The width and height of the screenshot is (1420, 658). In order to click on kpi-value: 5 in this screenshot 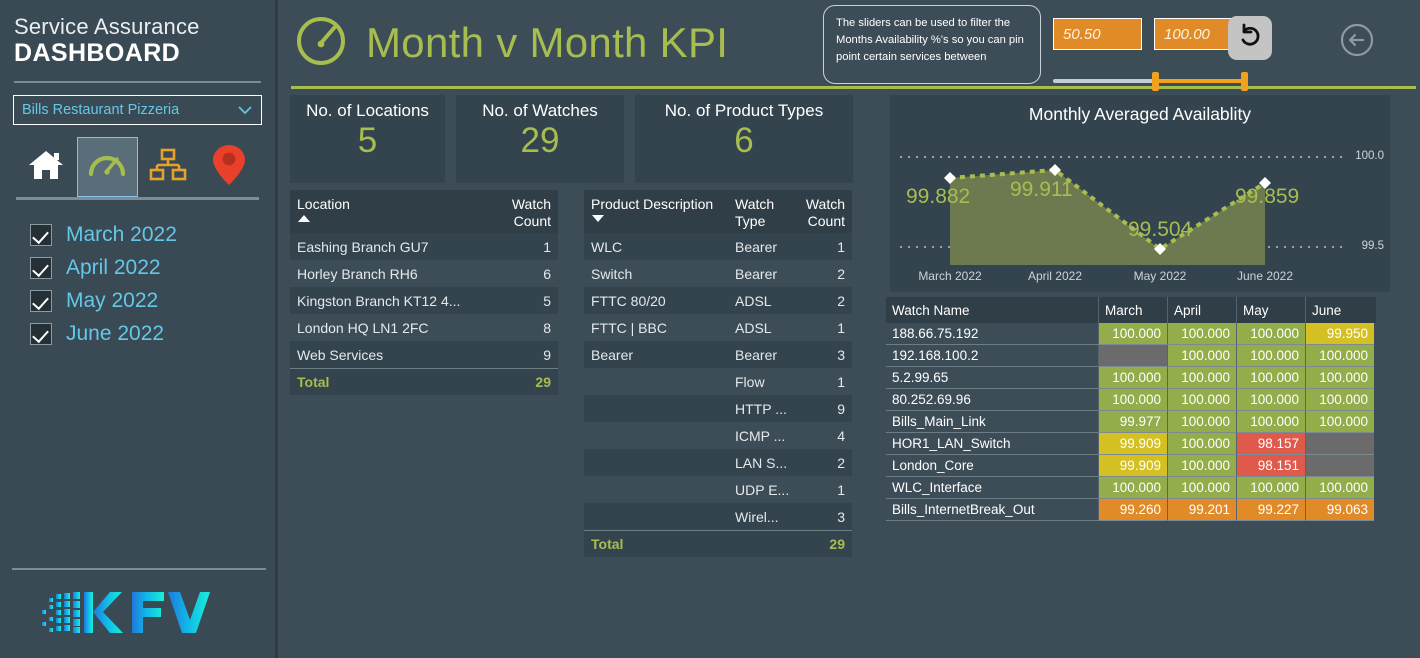, I will do `click(367, 140)`.